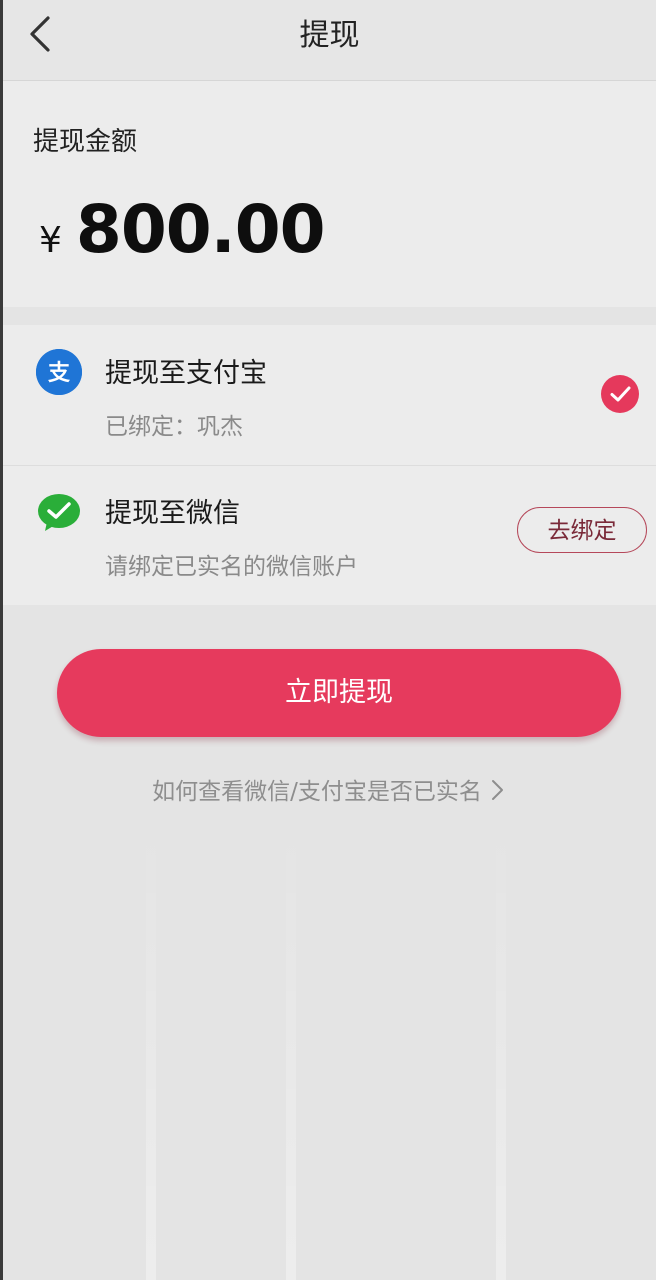 Image resolution: width=656 pixels, height=1280 pixels. Describe the element at coordinates (231, 567) in the screenshot. I see `option-subtitle: 请绑定已实名的微信账户` at that location.